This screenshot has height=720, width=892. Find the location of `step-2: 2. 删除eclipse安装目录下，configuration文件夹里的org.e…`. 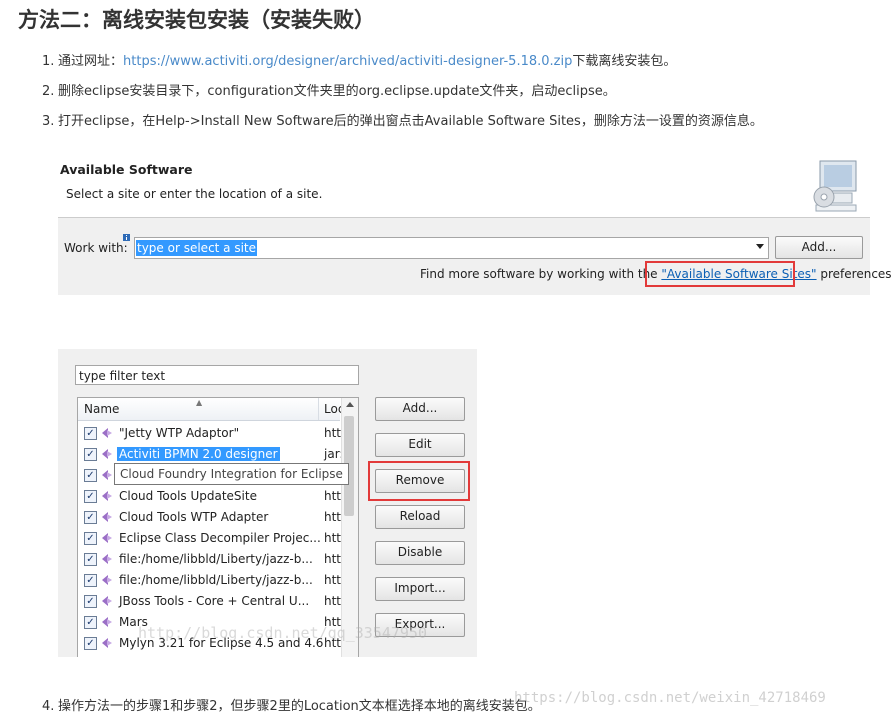

step-2: 2. 删除eclipse安装目录下，configuration文件夹里的org.e… is located at coordinates (329, 92).